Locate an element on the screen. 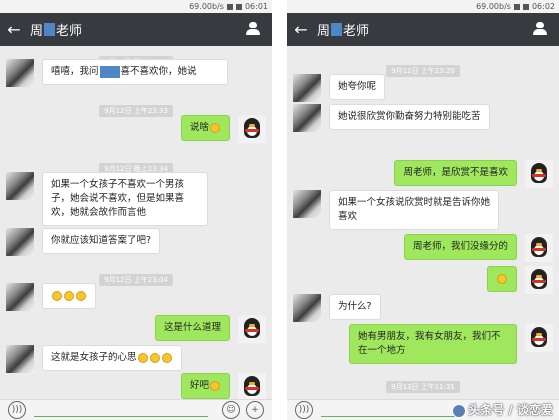 This screenshot has width=559, height=420. status-bar: 69.00b/s 06:01 is located at coordinates (136, 6).